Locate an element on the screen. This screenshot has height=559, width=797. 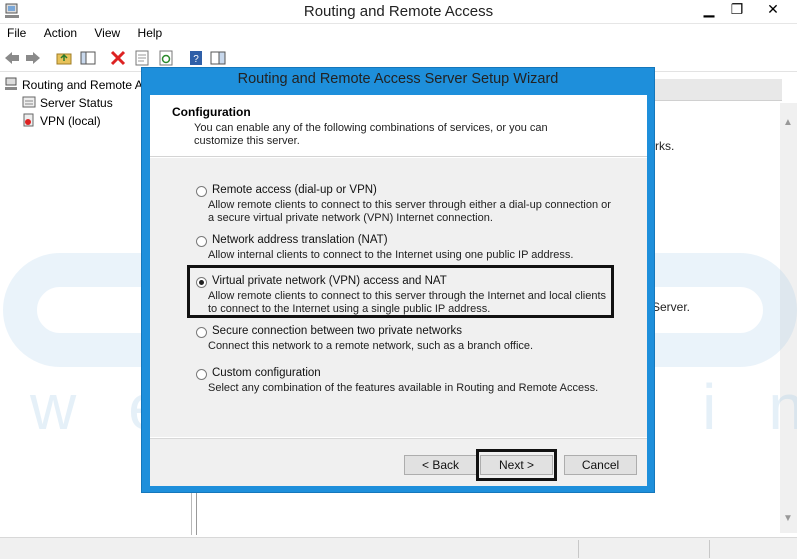
back-button: < Back is located at coordinates (440, 465).